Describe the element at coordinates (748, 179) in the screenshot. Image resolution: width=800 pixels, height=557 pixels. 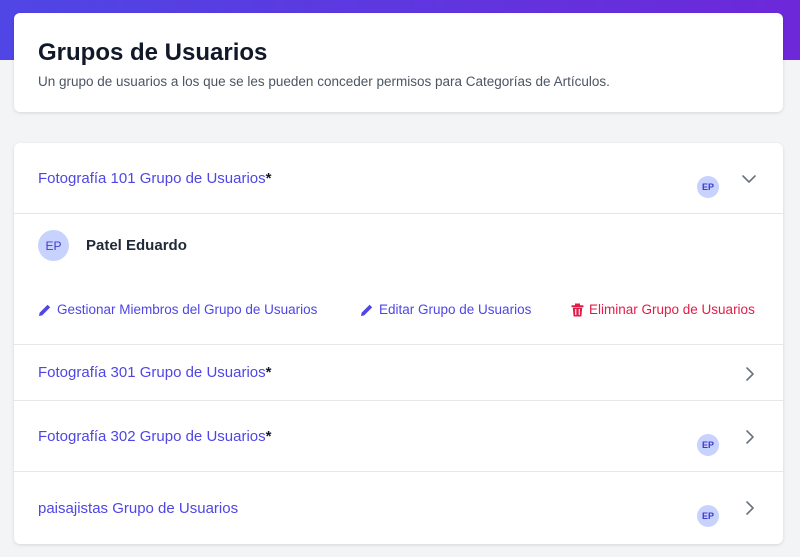
I see `chevron-down-icon` at that location.